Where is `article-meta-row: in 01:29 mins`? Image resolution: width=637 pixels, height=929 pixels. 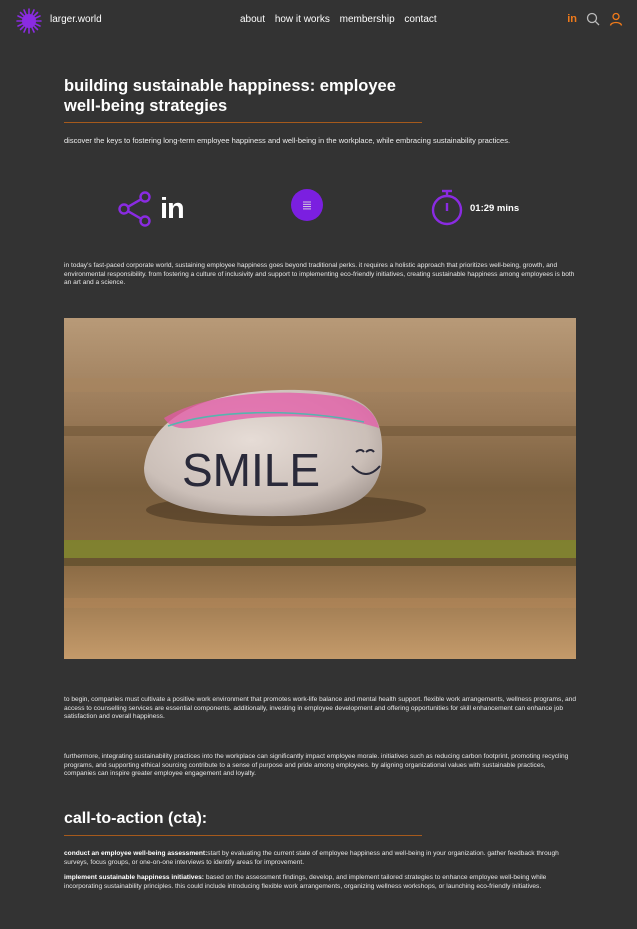
article-meta-row: in 01:29 mins is located at coordinates (318, 210).